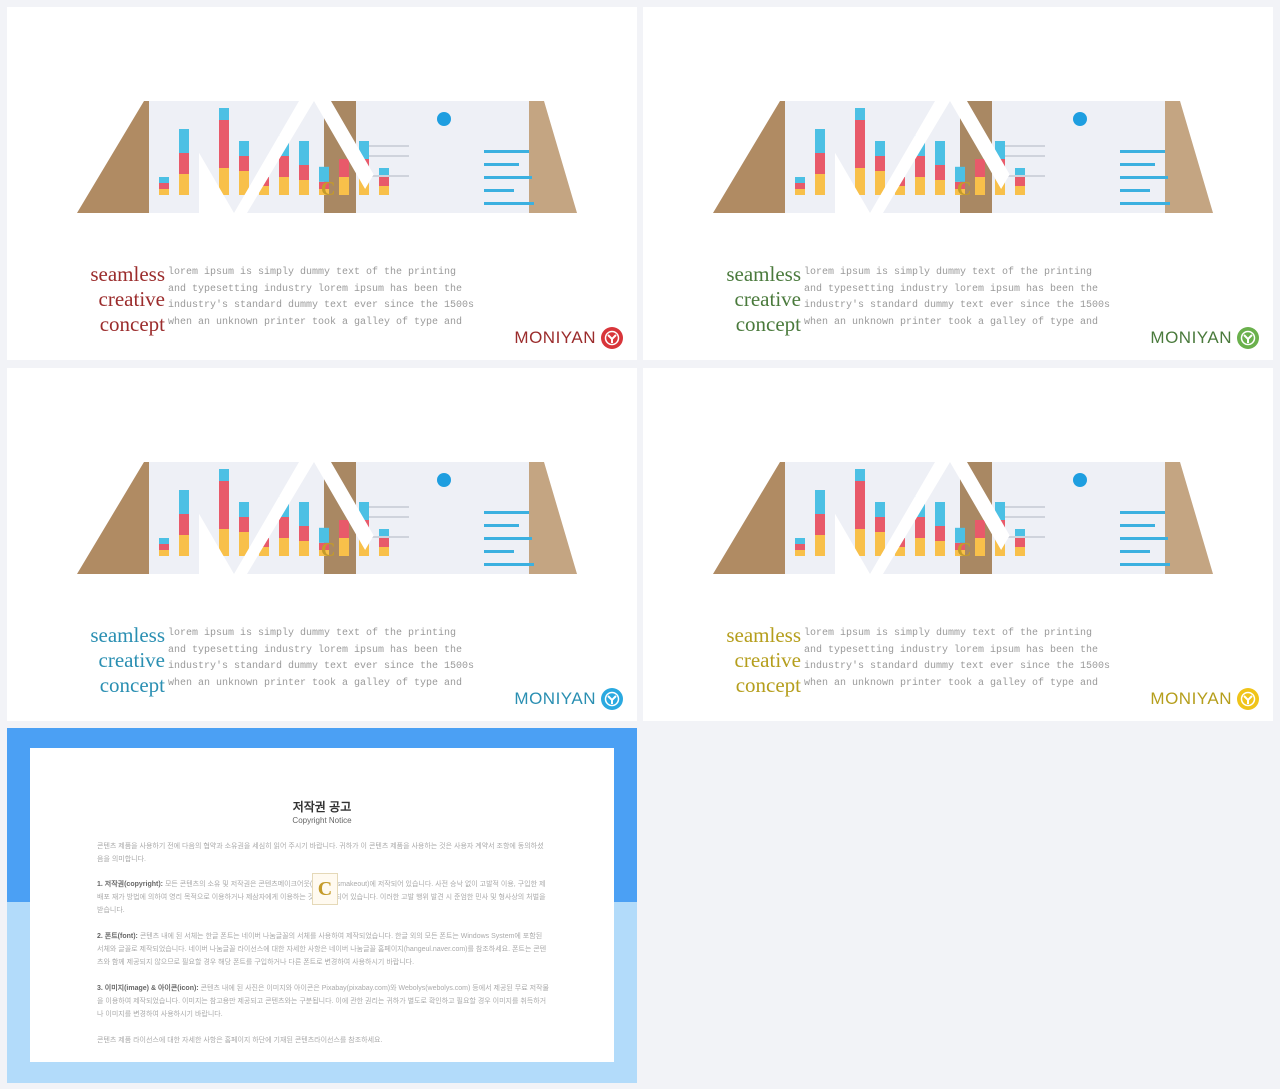  I want to click on photo-banner-wrap: C, so click(963, 518).